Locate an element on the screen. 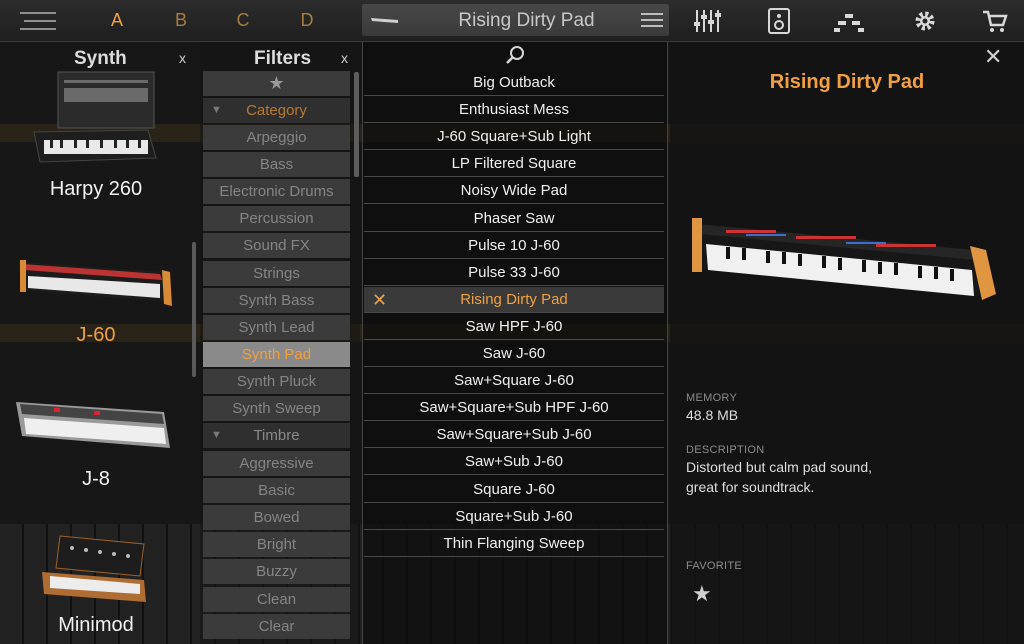  preset-list-item: Saw+Sub J-60 is located at coordinates (514, 462).